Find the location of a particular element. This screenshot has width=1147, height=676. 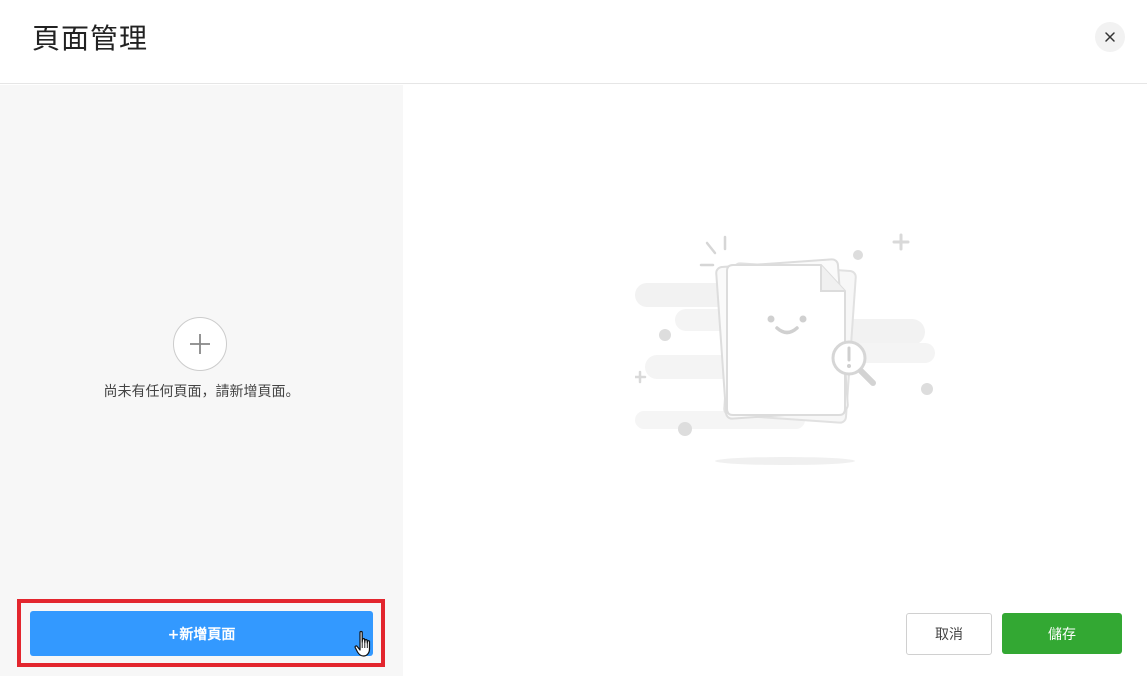

save-button: 儲存 is located at coordinates (1062, 633).